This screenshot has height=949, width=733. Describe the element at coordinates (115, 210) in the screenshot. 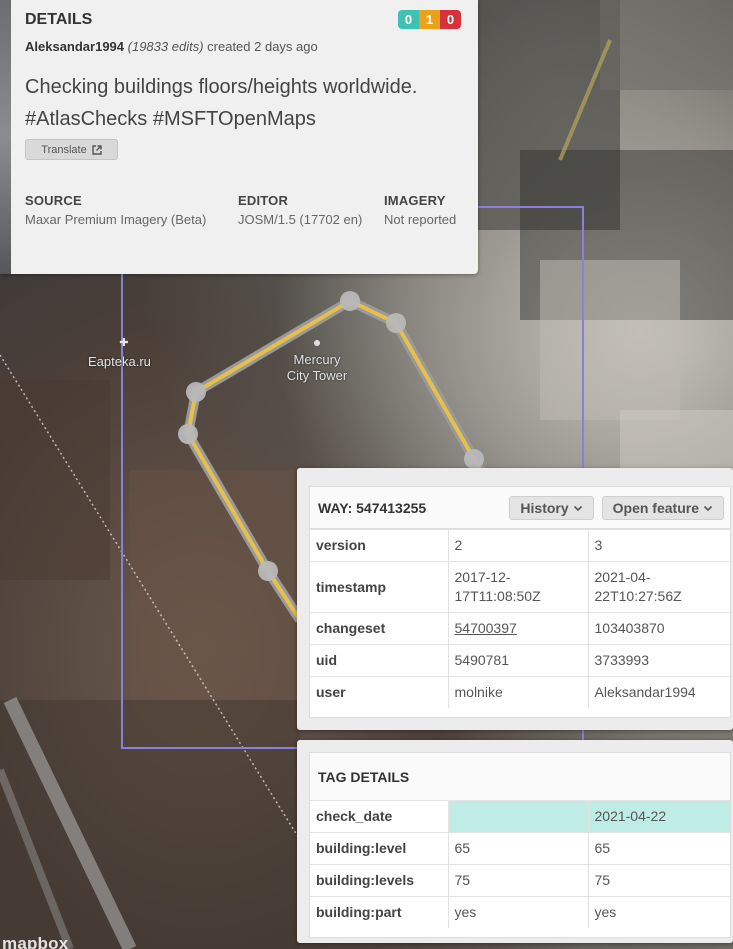

I see `source-field: SOURCE Maxar Premium Imagery (Beta)` at that location.